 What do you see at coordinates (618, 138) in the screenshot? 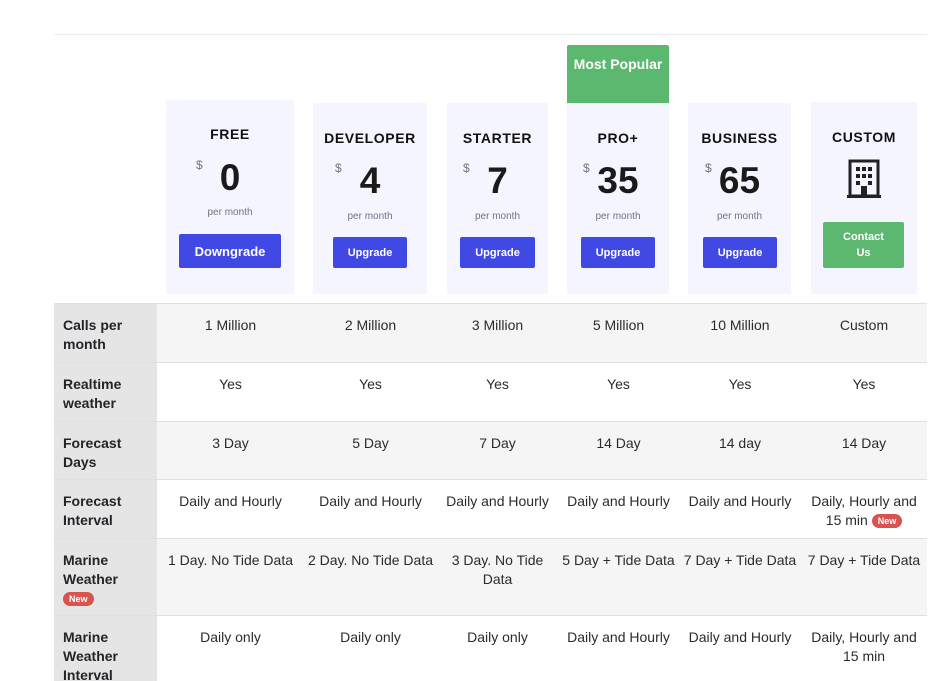
I see `plan-name: PRO+` at bounding box center [618, 138].